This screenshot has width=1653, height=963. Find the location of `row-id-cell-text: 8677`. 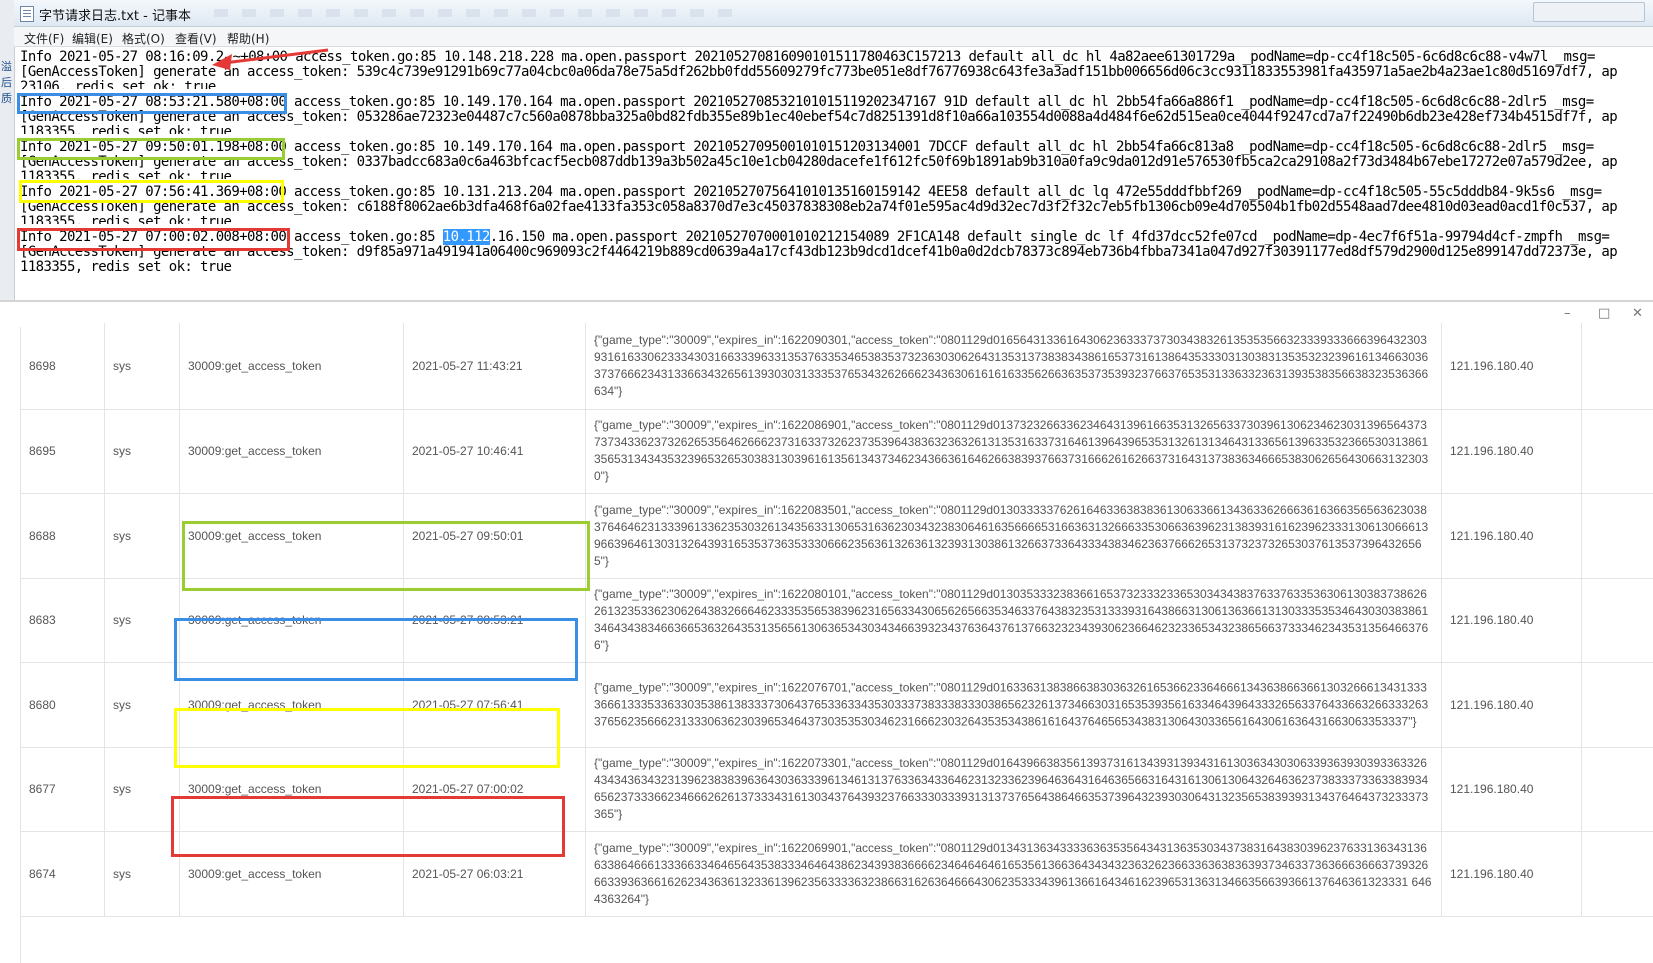

row-id-cell-text: 8677 is located at coordinates (42, 789).